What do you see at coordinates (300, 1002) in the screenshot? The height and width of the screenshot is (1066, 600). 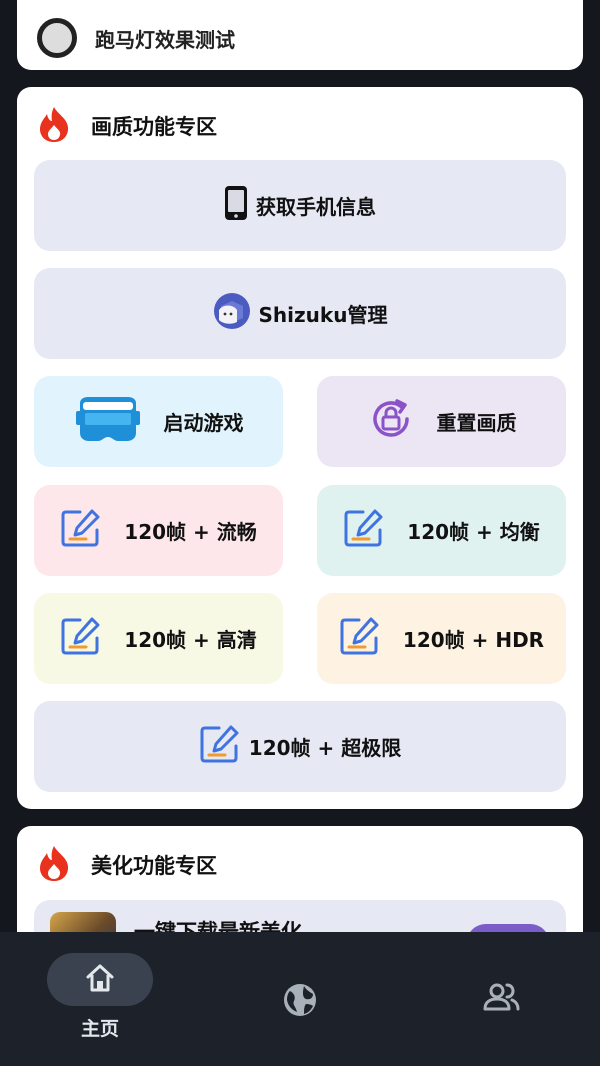 I see `globe-icon` at bounding box center [300, 1002].